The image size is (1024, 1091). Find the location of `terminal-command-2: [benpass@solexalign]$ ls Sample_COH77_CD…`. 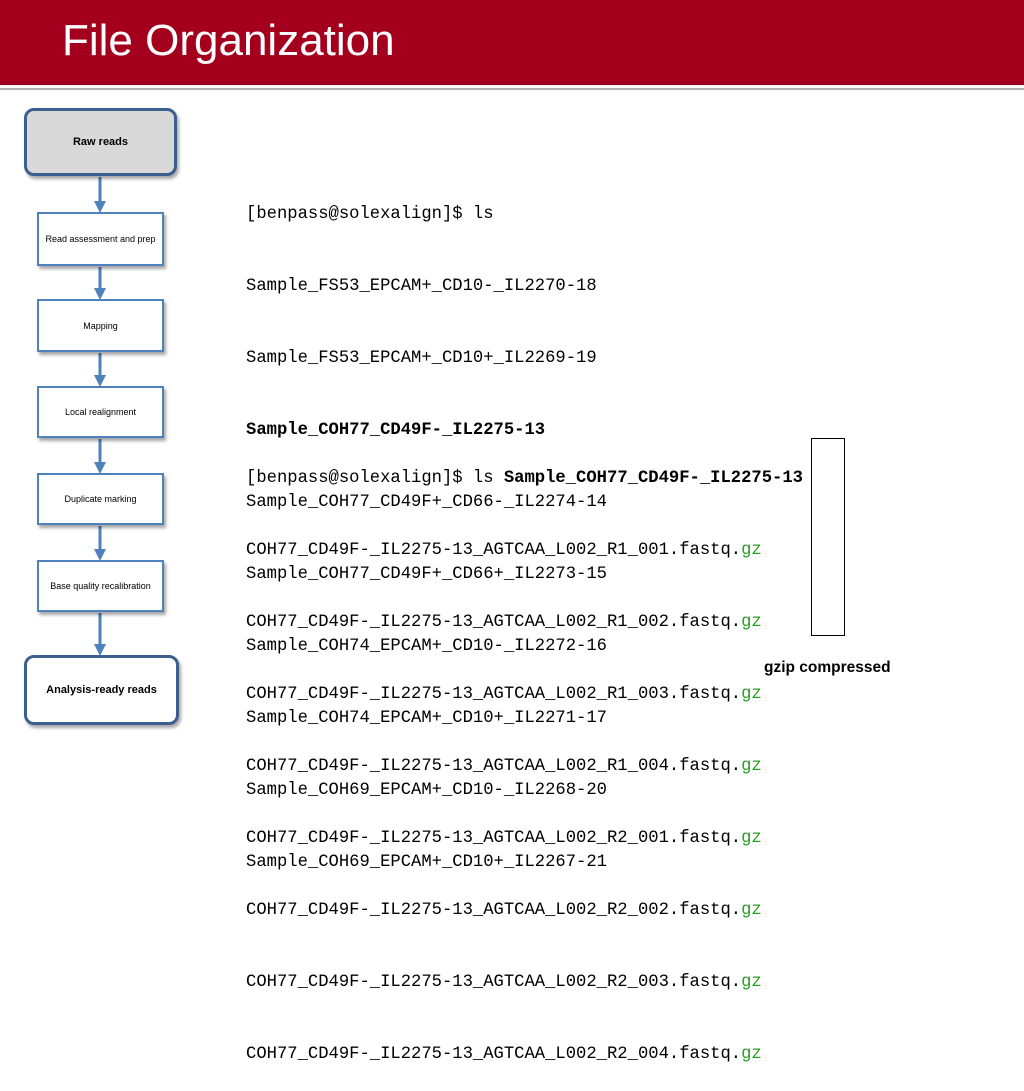

terminal-command-2: [benpass@solexalign]$ ls Sample_COH77_CD… is located at coordinates (524, 479).